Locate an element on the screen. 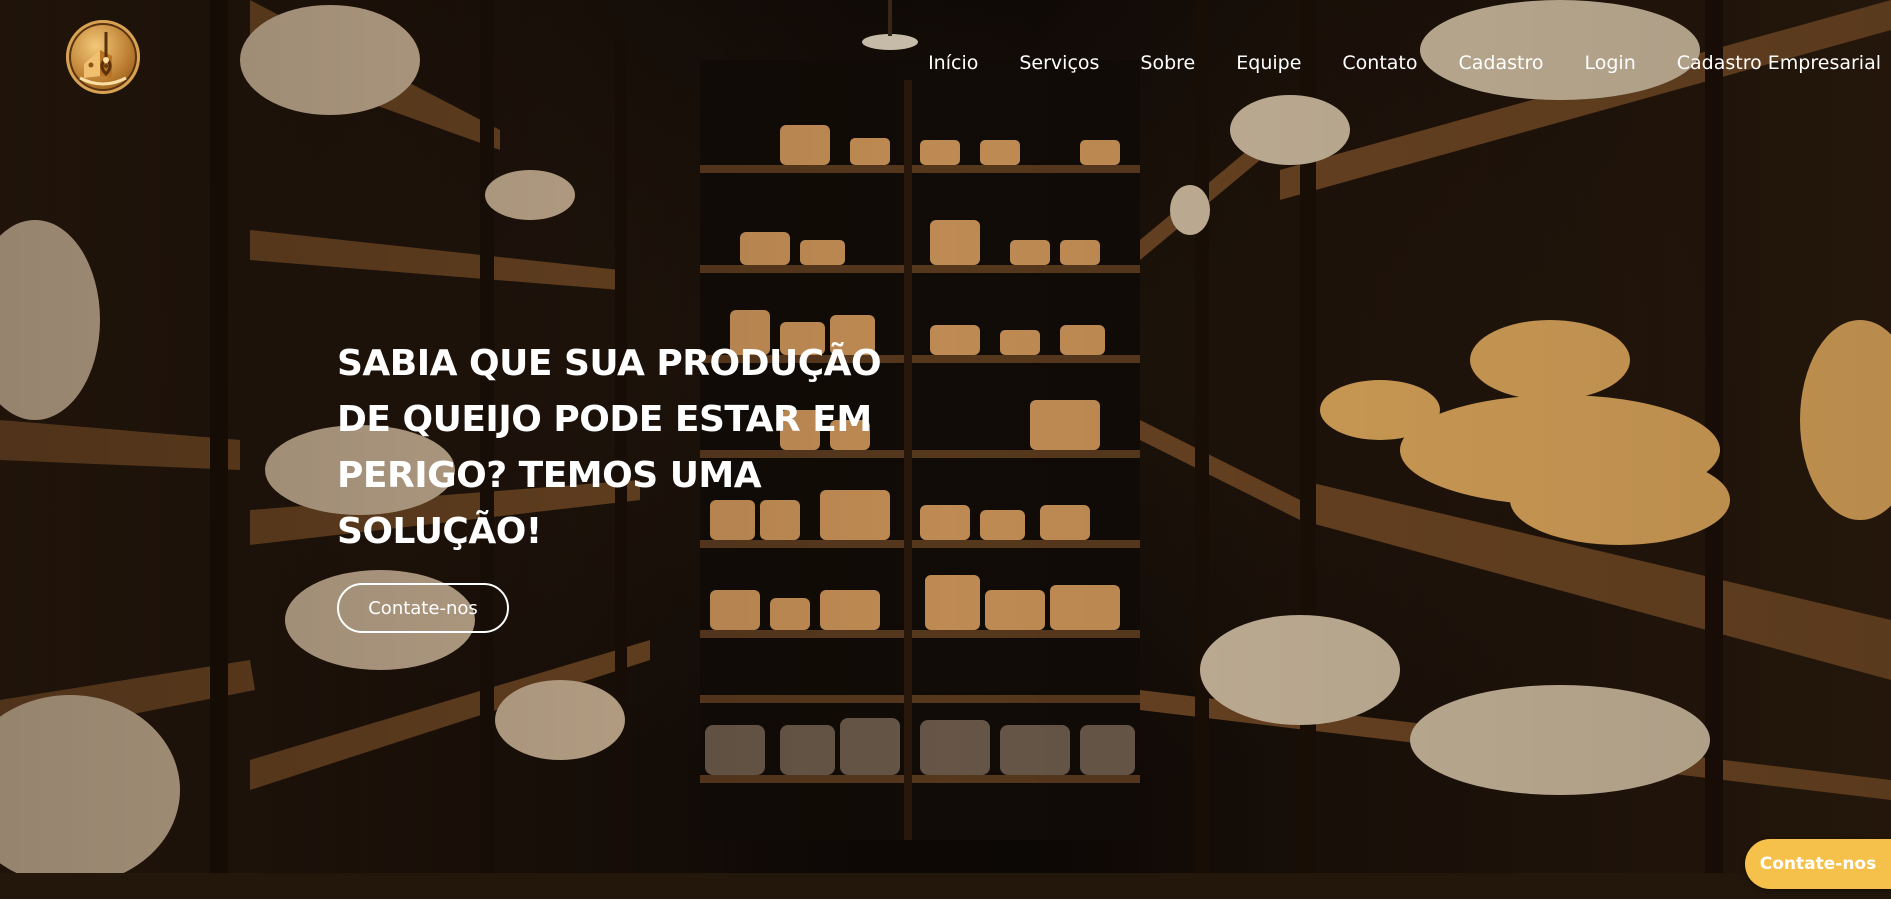 Image resolution: width=1891 pixels, height=899 pixels. nav-item-cadastro-empresarial: Cadastro Empresarial is located at coordinates (1779, 63).